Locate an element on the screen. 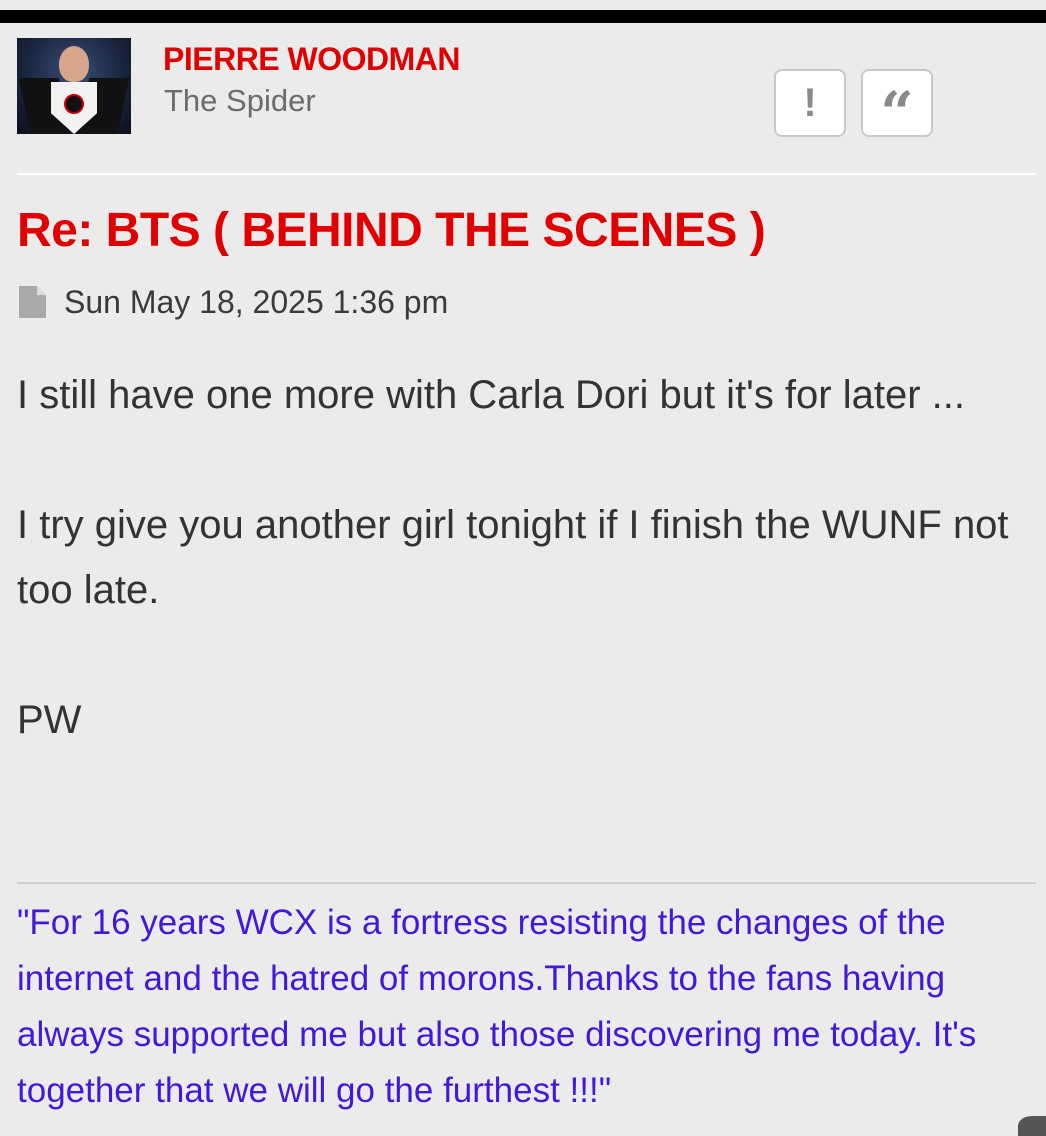 This screenshot has width=1046, height=1136. post-meta: Sun May 18, 2025 1:36 pm is located at coordinates (234, 301).